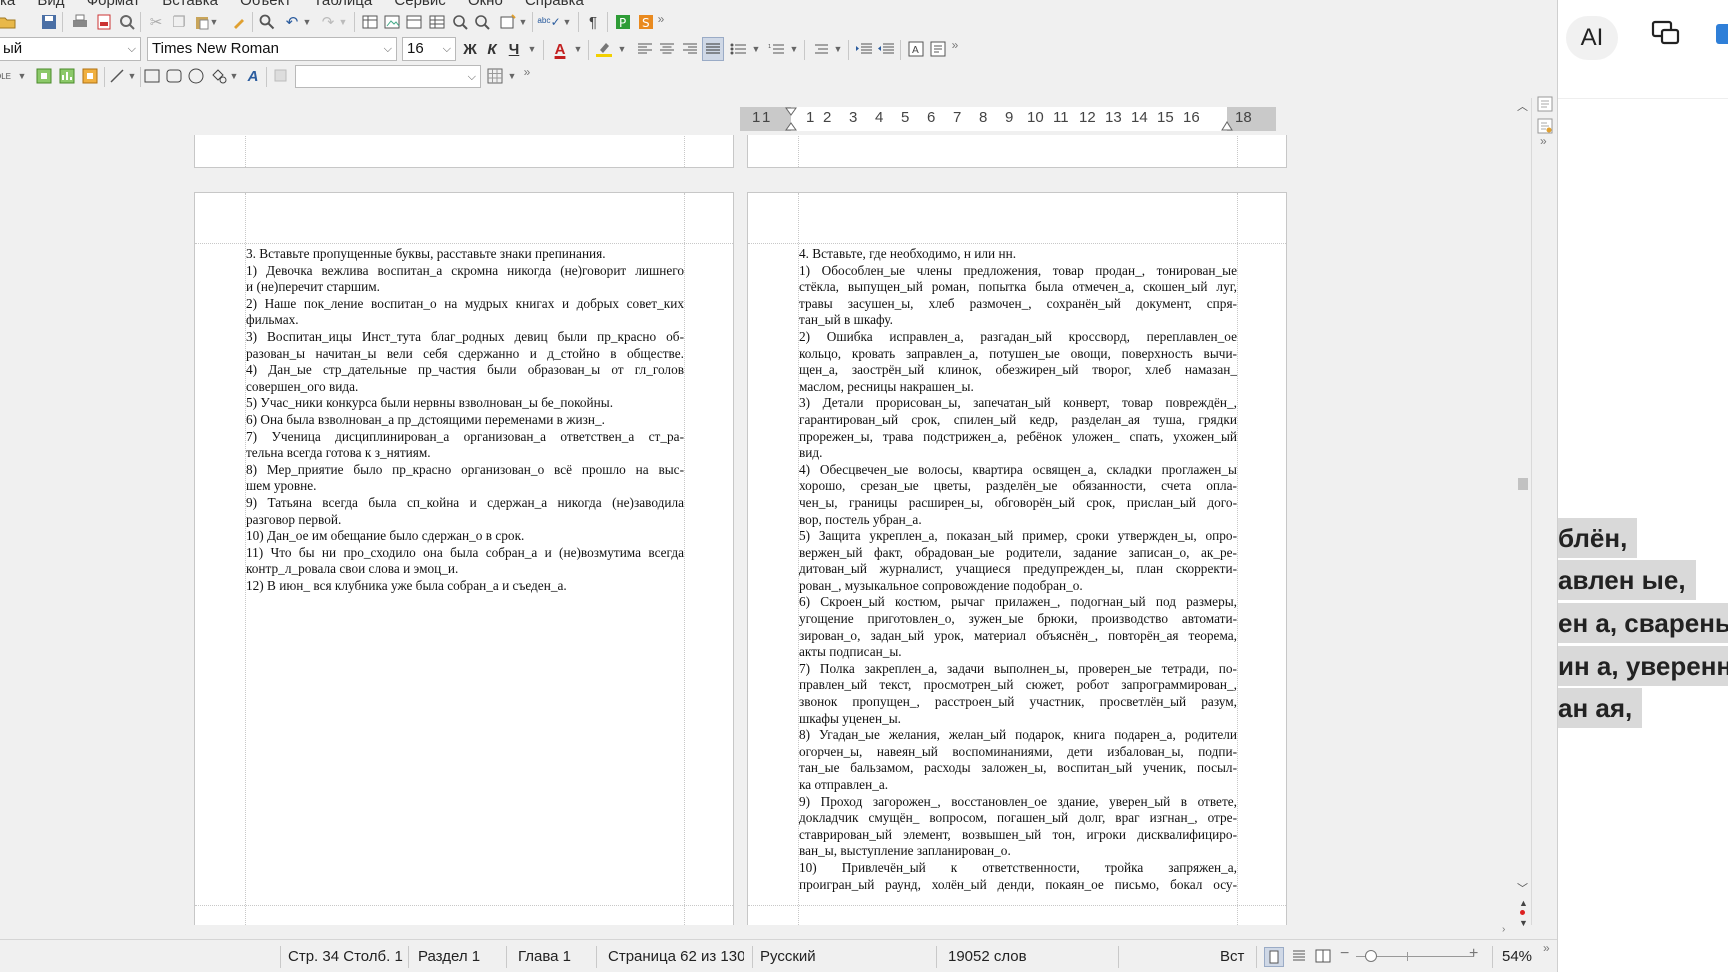 This screenshot has width=1728, height=972. I want to click on paste-dropdown-icon: ▼, so click(214, 22).